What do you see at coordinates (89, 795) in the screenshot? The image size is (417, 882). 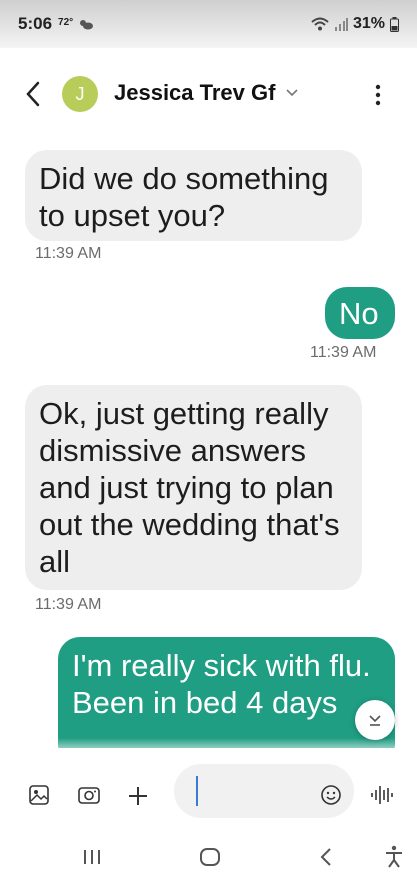 I see `camera-icon` at bounding box center [89, 795].